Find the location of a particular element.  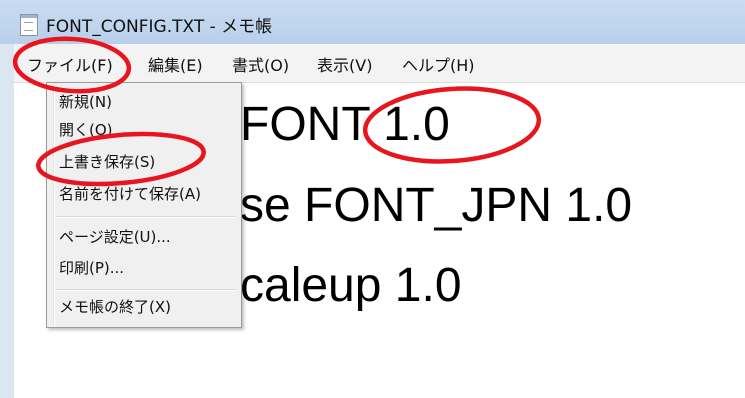

title-bar: FONT_CONFIG.TXT - メモ帳 is located at coordinates (372, 22).